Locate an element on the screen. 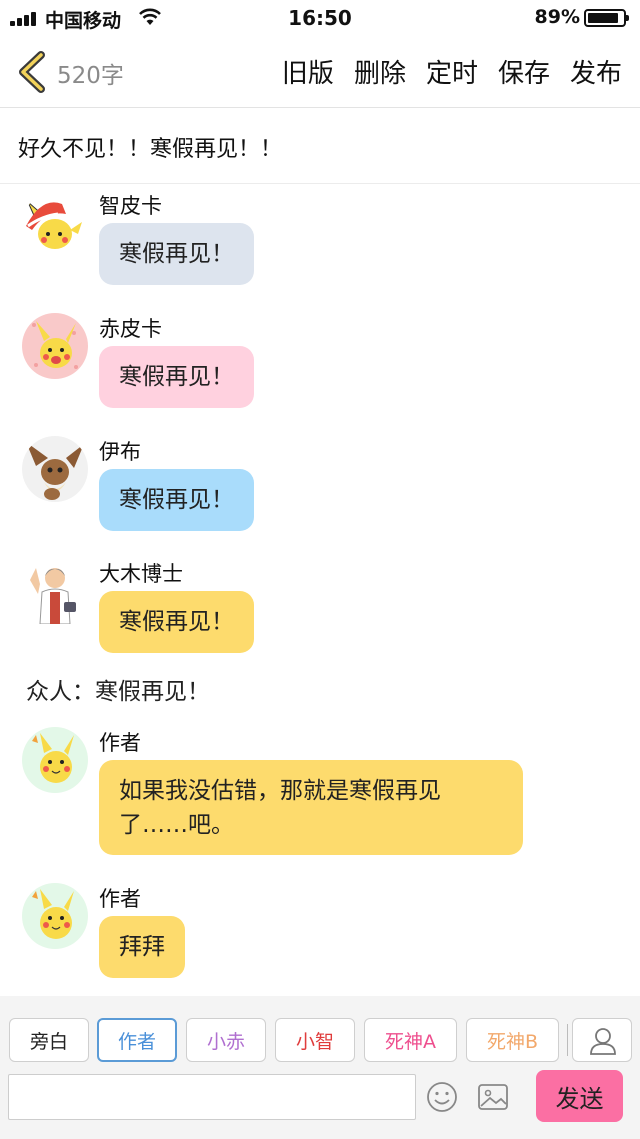 The image size is (640, 1139). role-selector: 旁白 作者 小赤 小智 死神A 死神B is located at coordinates (320, 1041).